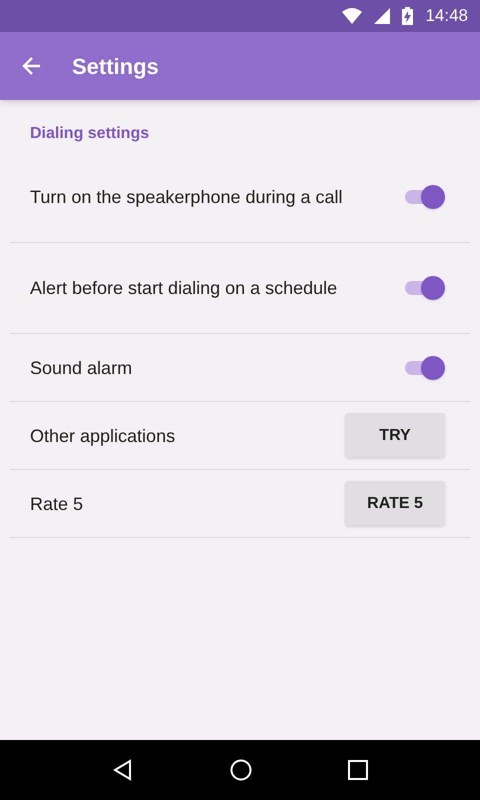 This screenshot has width=480, height=800. What do you see at coordinates (186, 197) in the screenshot?
I see `setting-label: Turn on the speakerphone during a call` at bounding box center [186, 197].